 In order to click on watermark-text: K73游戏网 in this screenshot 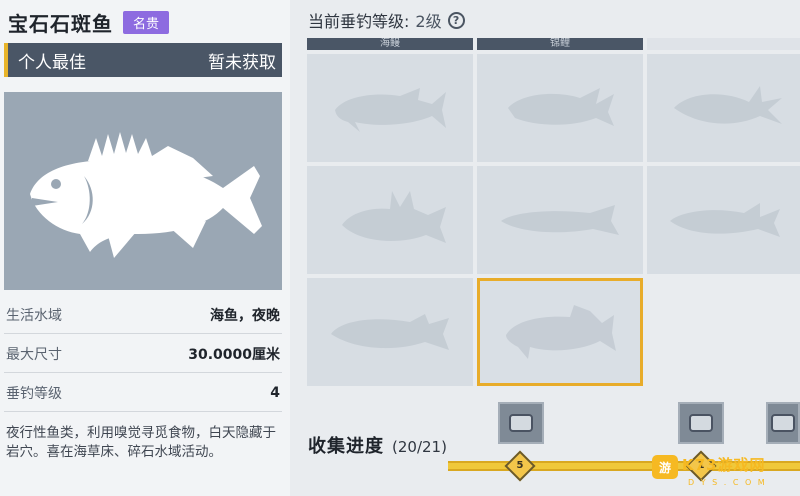, I will do `click(724, 465)`.